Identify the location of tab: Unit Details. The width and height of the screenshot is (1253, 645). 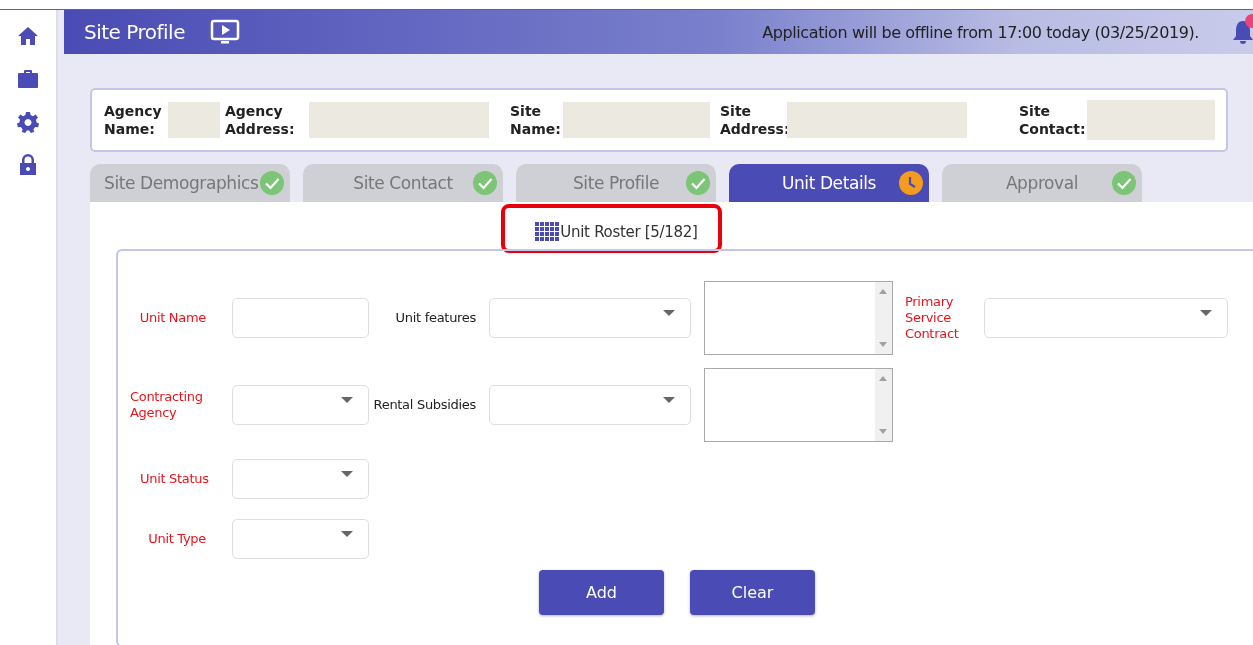
(829, 183).